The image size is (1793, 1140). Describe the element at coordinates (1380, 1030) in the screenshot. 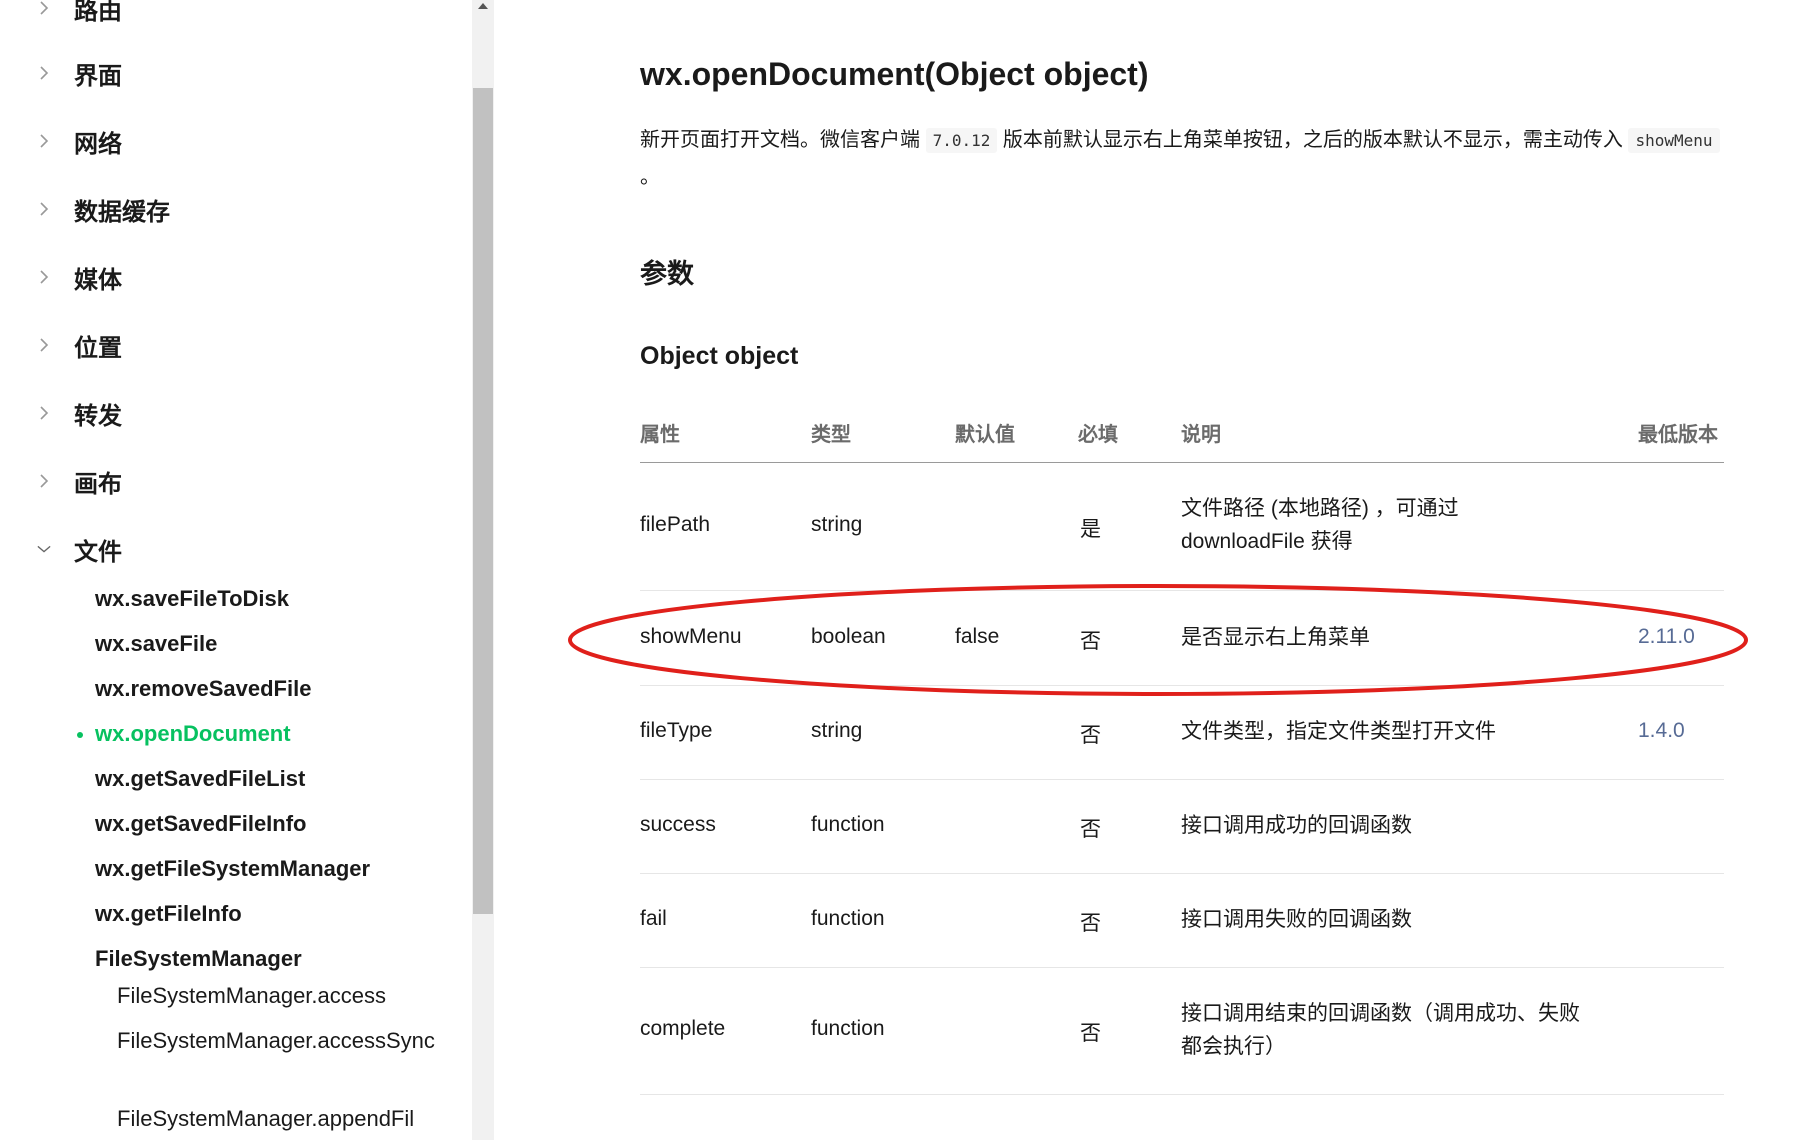

I see `cell-desc: 接口调用结束的回调函数（调用成功、失败都会执行）` at that location.